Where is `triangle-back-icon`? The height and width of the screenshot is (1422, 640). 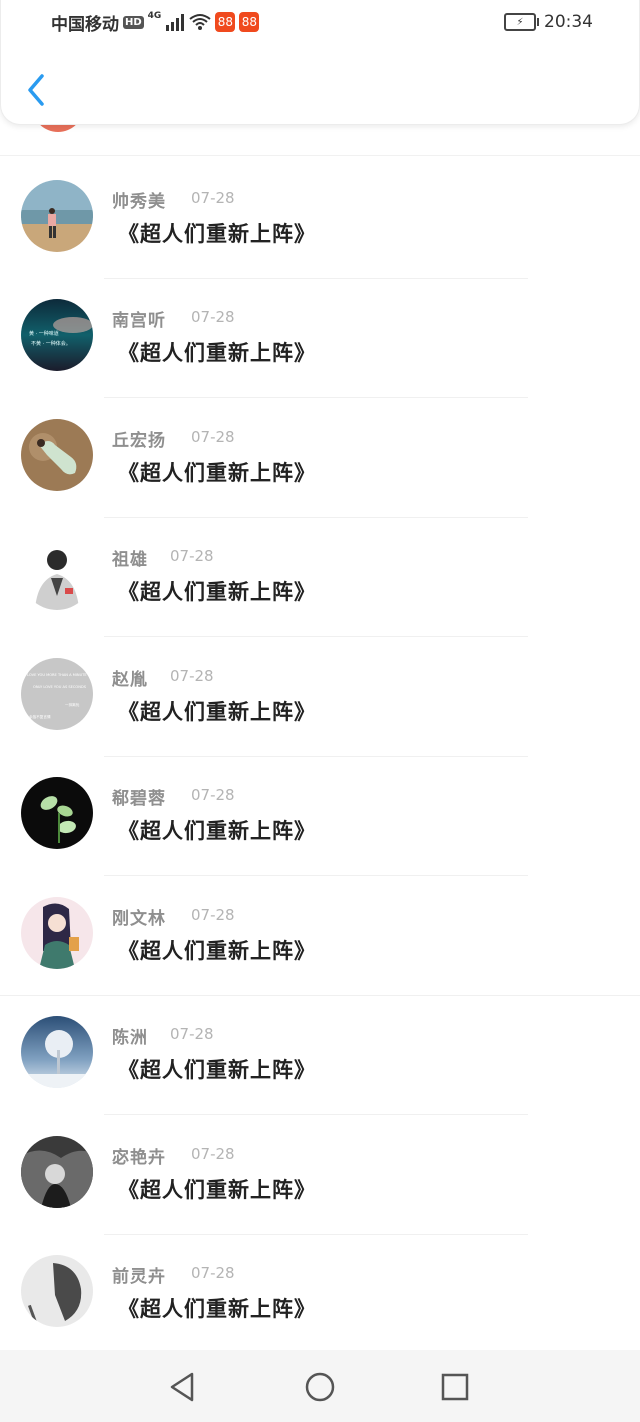
triangle-back-icon is located at coordinates (182, 1387).